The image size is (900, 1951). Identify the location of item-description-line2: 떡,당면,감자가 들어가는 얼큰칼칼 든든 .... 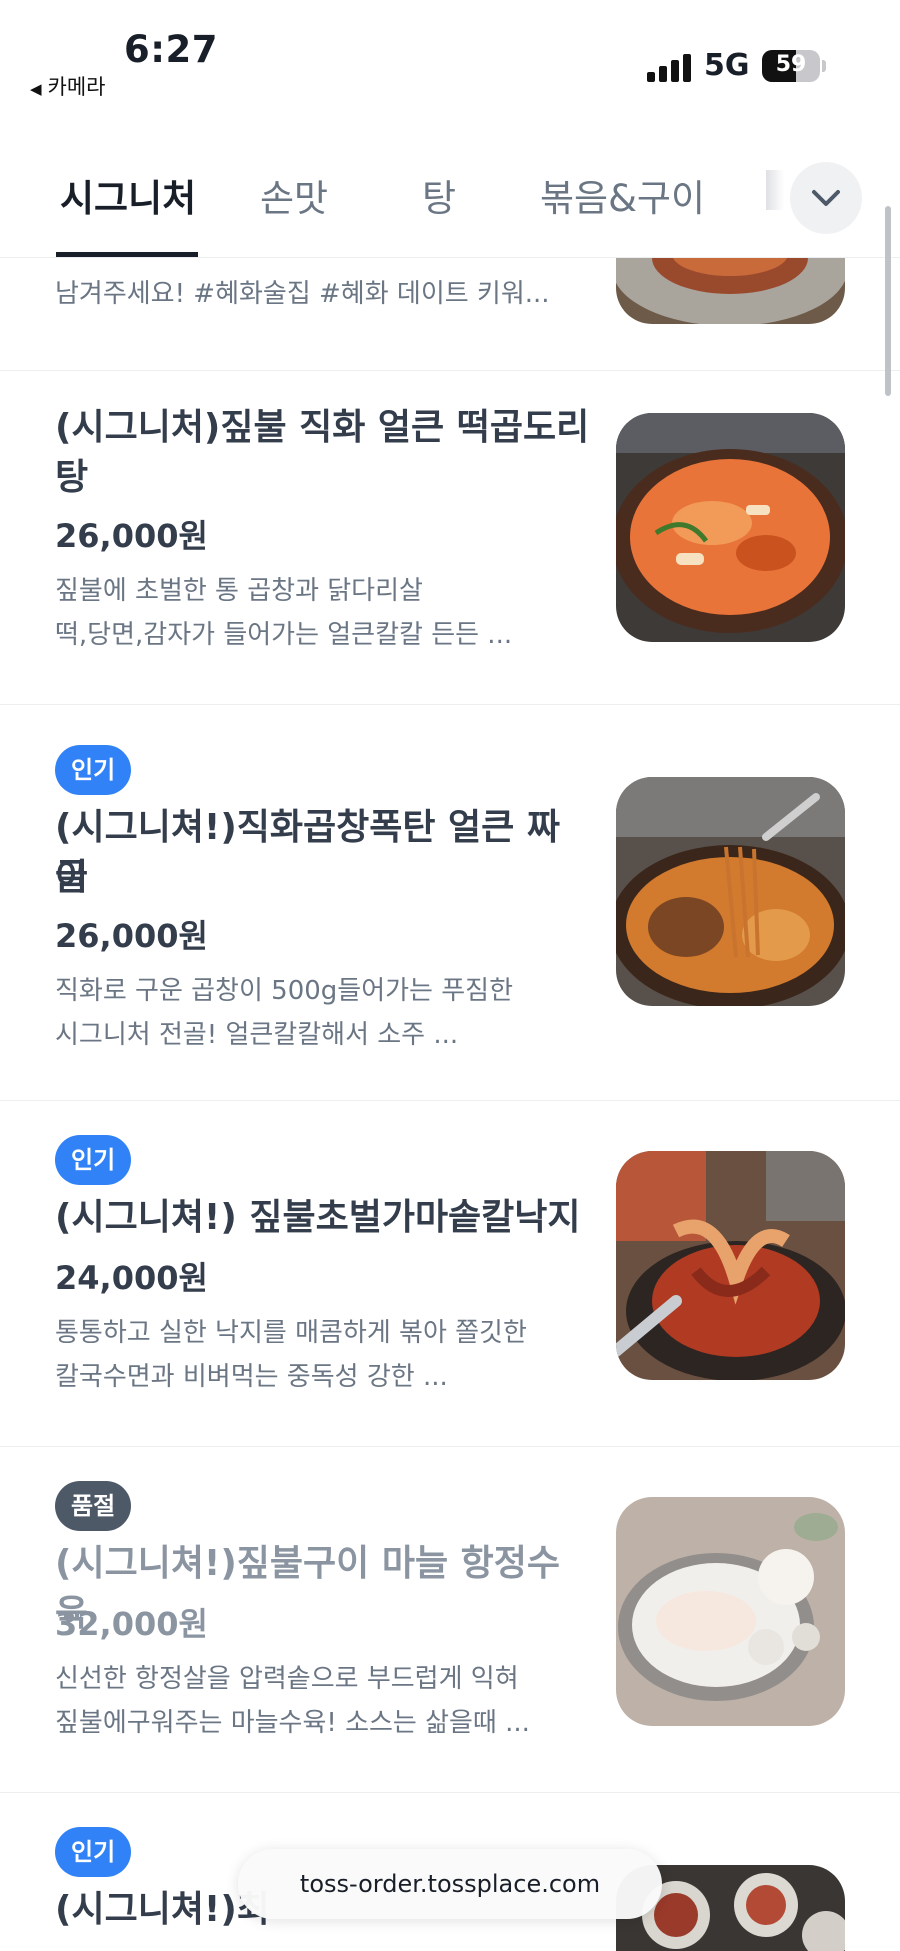
(284, 635).